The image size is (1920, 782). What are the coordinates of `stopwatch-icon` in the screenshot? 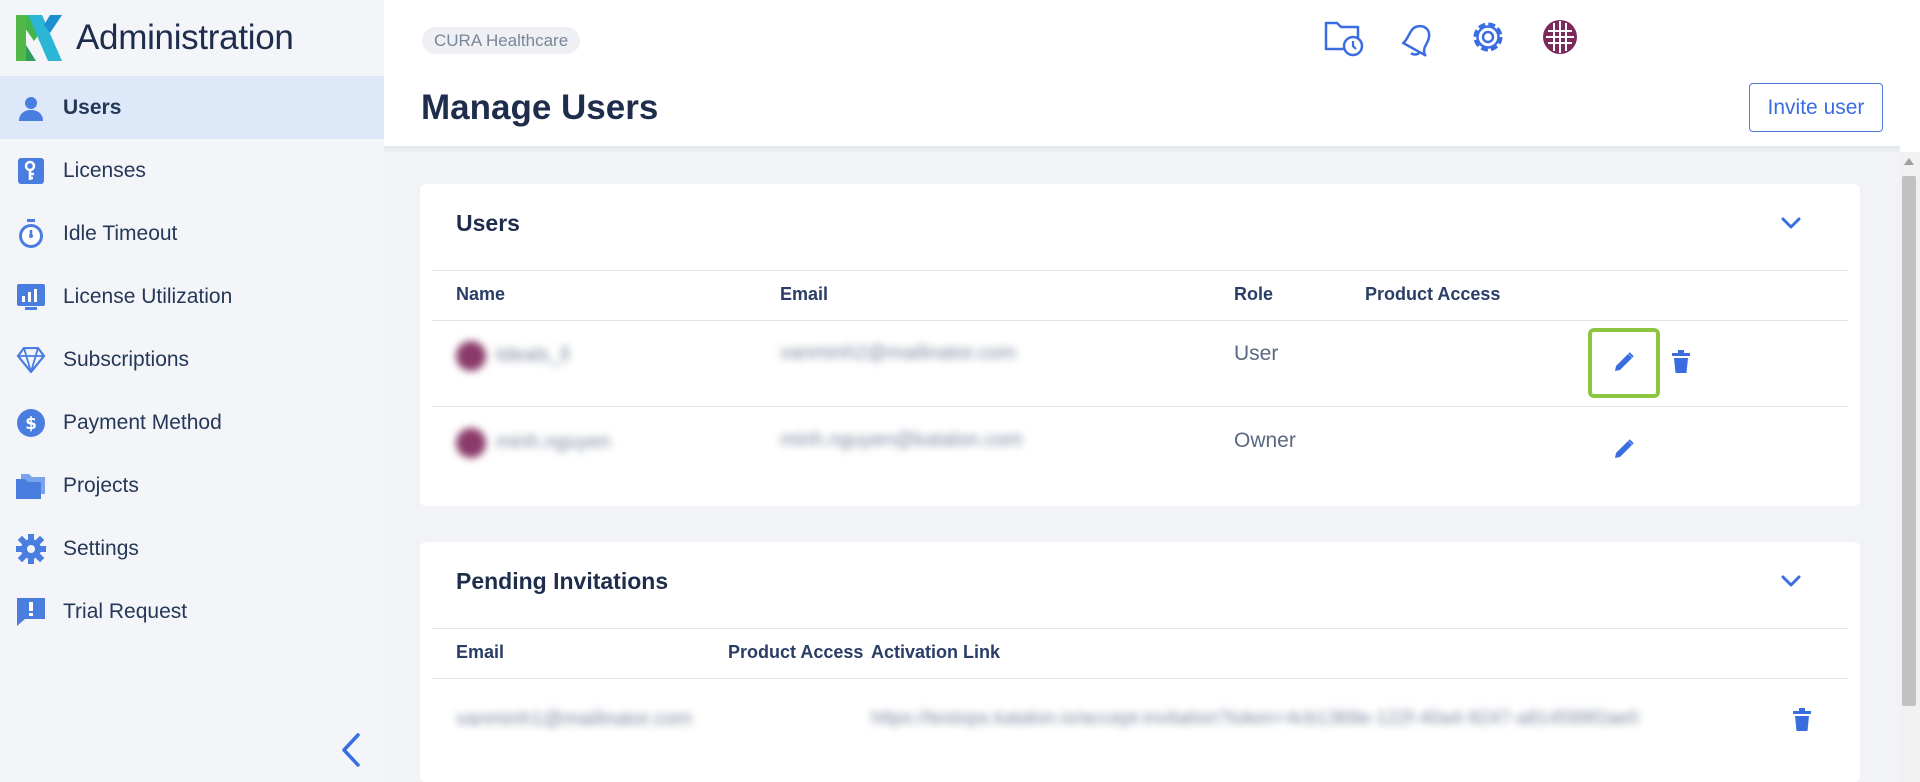 It's located at (31, 234).